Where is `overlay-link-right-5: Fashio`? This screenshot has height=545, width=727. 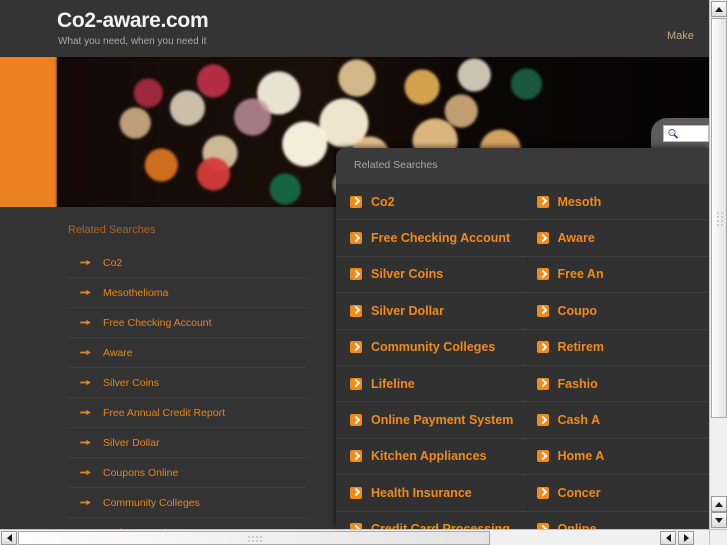
overlay-link-right-5: Fashio is located at coordinates (615, 384).